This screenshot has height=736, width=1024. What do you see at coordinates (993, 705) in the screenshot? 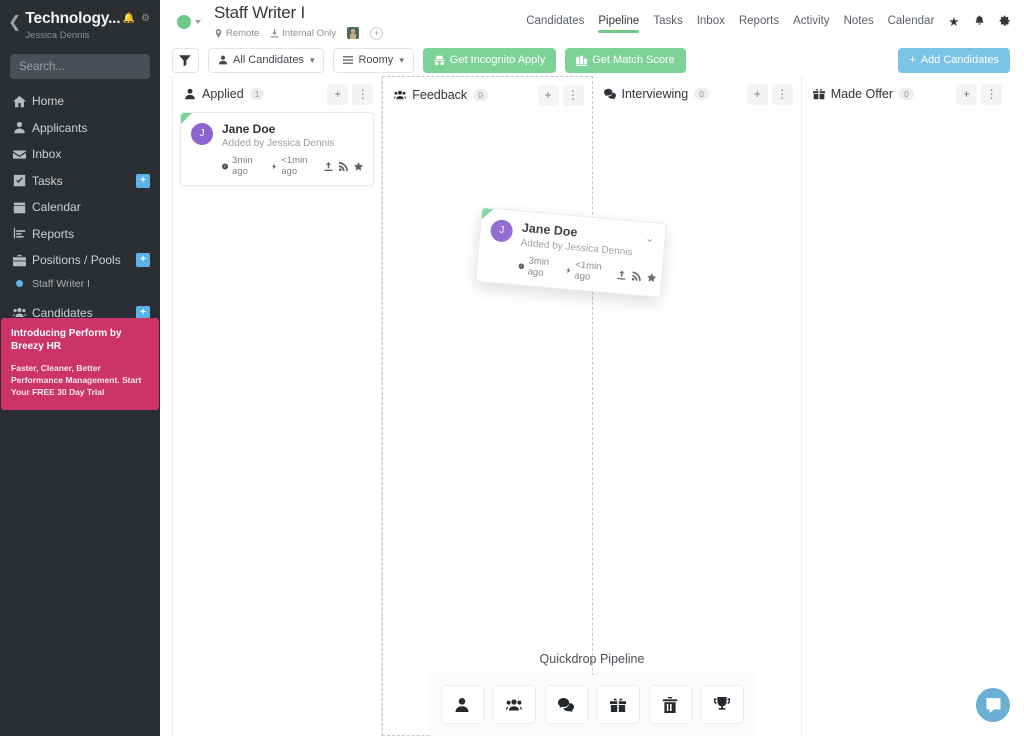
I see `chat-widget-button` at bounding box center [993, 705].